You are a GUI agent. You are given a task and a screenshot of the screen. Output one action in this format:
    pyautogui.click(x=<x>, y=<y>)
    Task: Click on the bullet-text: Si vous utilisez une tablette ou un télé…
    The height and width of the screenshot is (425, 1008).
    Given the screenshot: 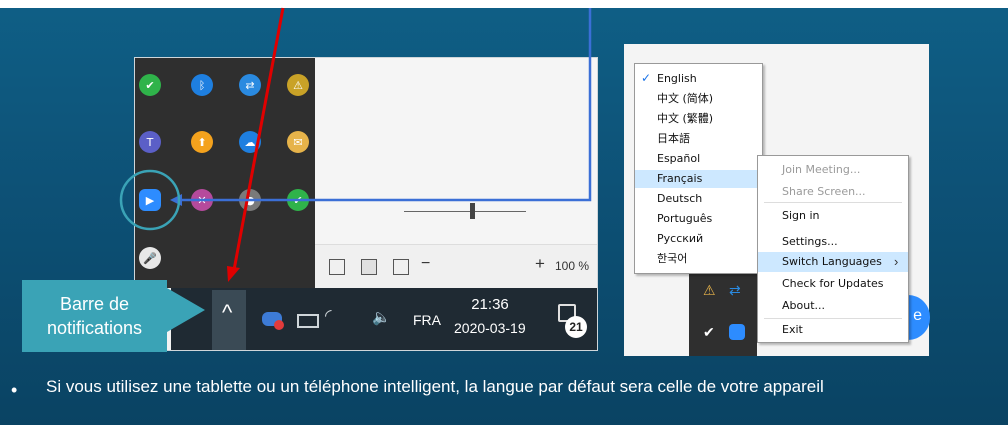 What is the action you would take?
    pyautogui.click(x=435, y=386)
    